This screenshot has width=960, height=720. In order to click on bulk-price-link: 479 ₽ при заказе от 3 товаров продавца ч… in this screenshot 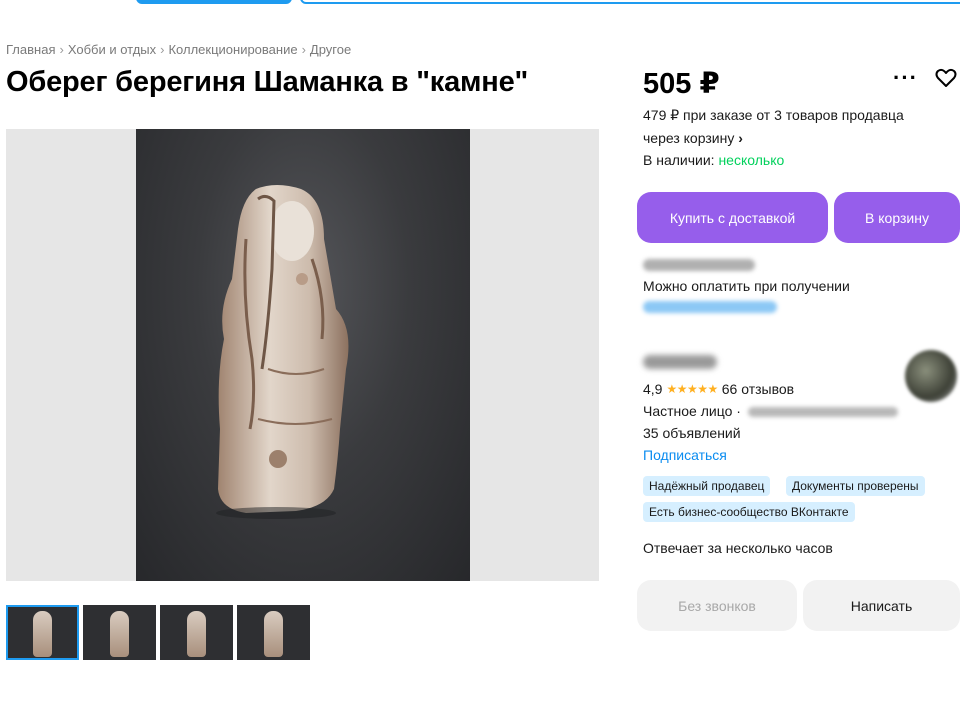, I will do `click(793, 127)`.